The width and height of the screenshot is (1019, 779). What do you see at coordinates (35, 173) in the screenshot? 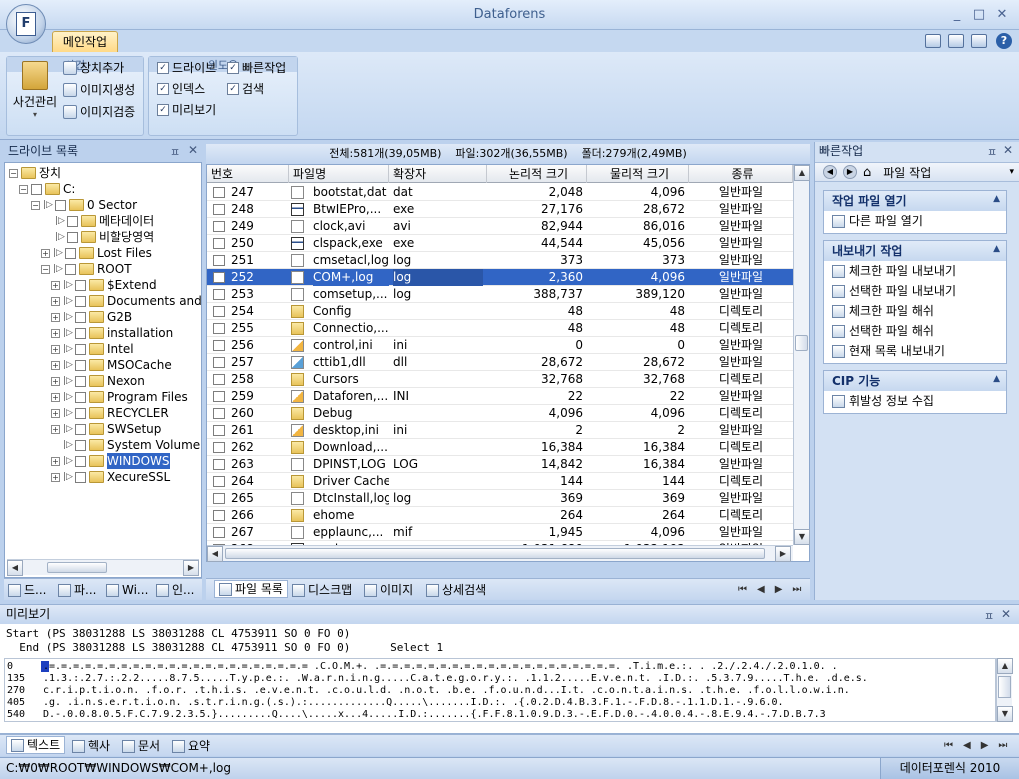
I see `tree-node-device: − 장치` at bounding box center [35, 173].